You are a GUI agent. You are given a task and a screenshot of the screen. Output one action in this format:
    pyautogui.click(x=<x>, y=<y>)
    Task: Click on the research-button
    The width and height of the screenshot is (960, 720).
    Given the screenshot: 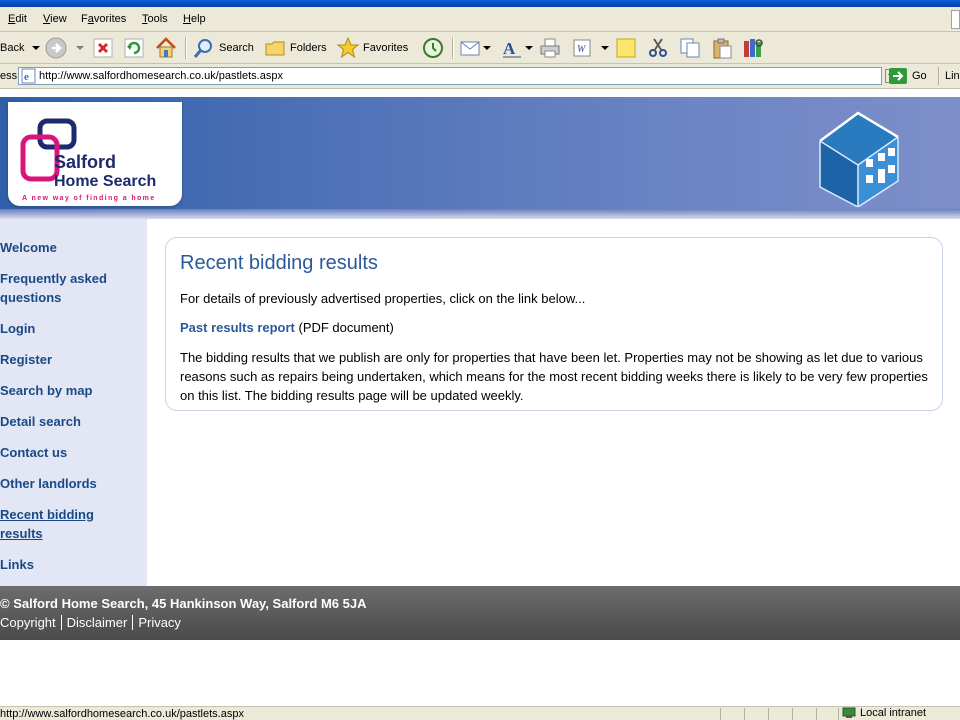 What is the action you would take?
    pyautogui.click(x=753, y=48)
    